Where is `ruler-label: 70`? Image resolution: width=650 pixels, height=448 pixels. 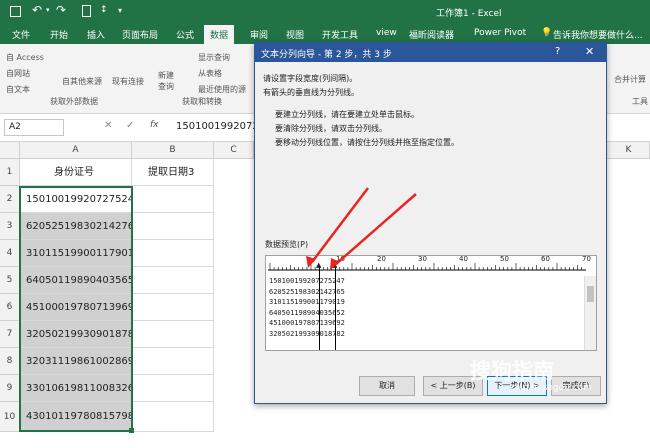
ruler-label: 70 is located at coordinates (586, 259).